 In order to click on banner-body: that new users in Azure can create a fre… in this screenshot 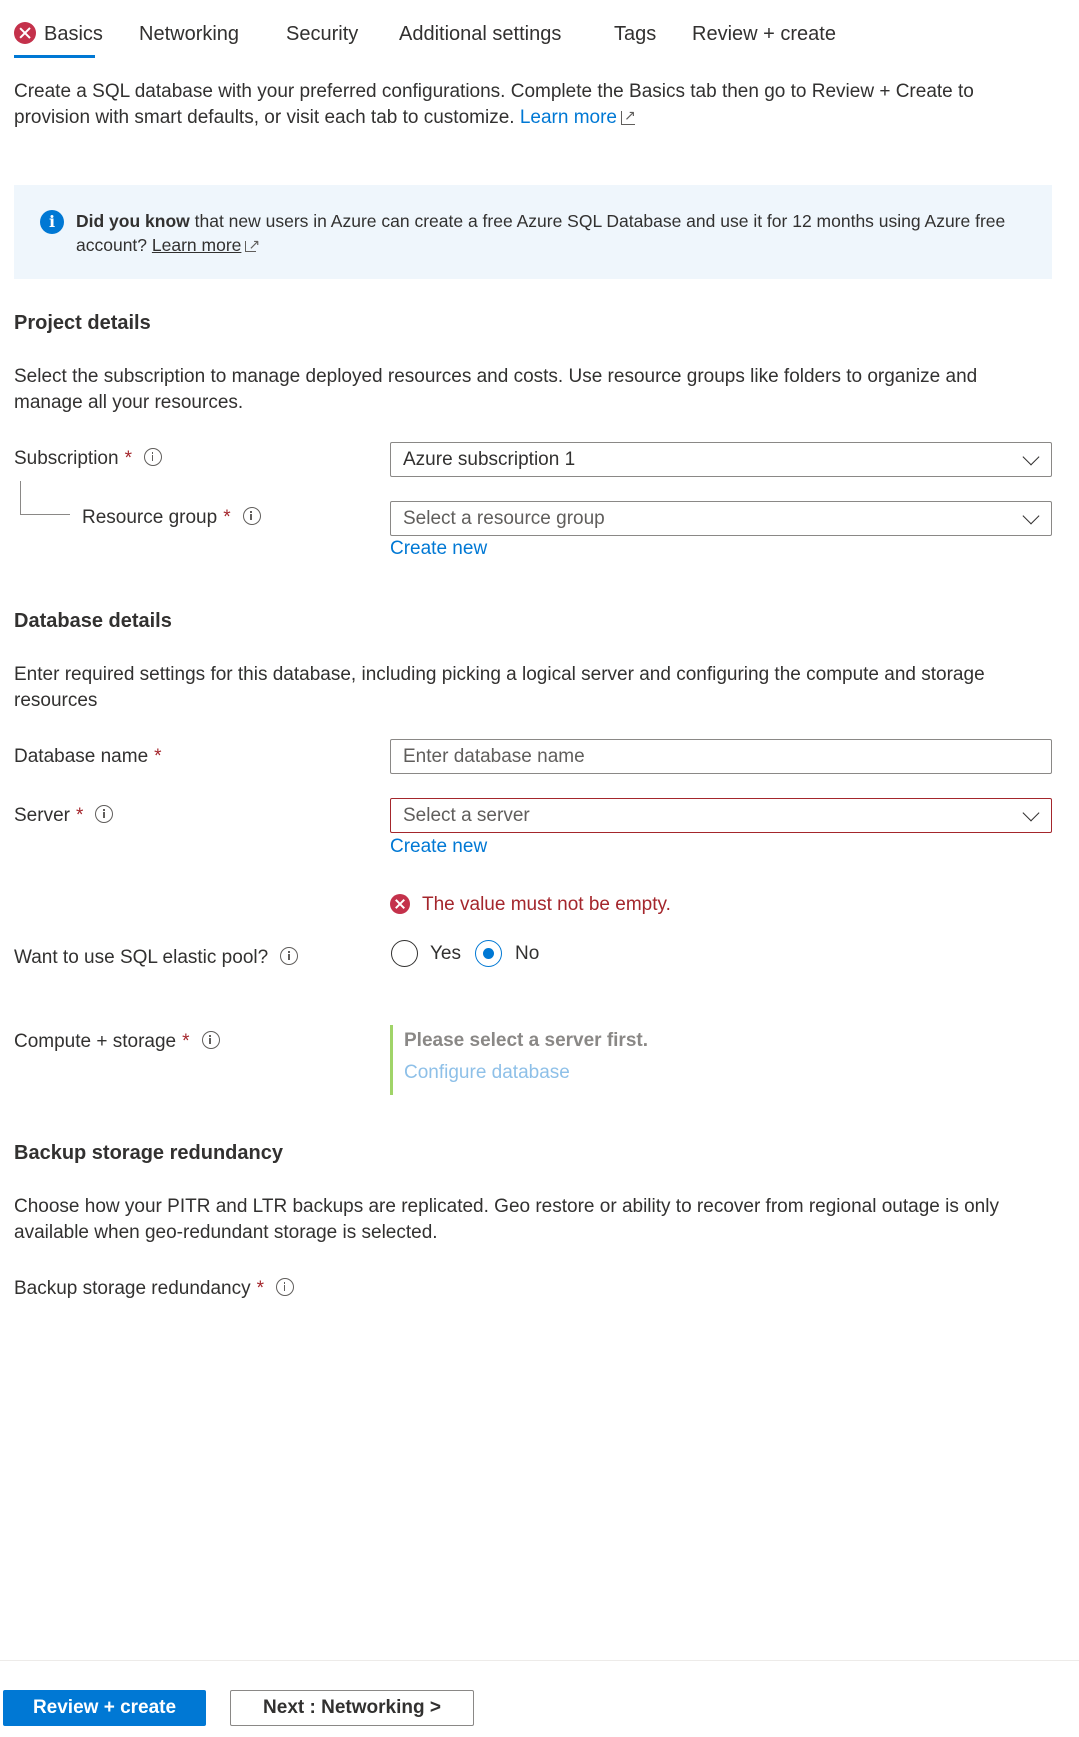, I will do `click(597, 221)`.